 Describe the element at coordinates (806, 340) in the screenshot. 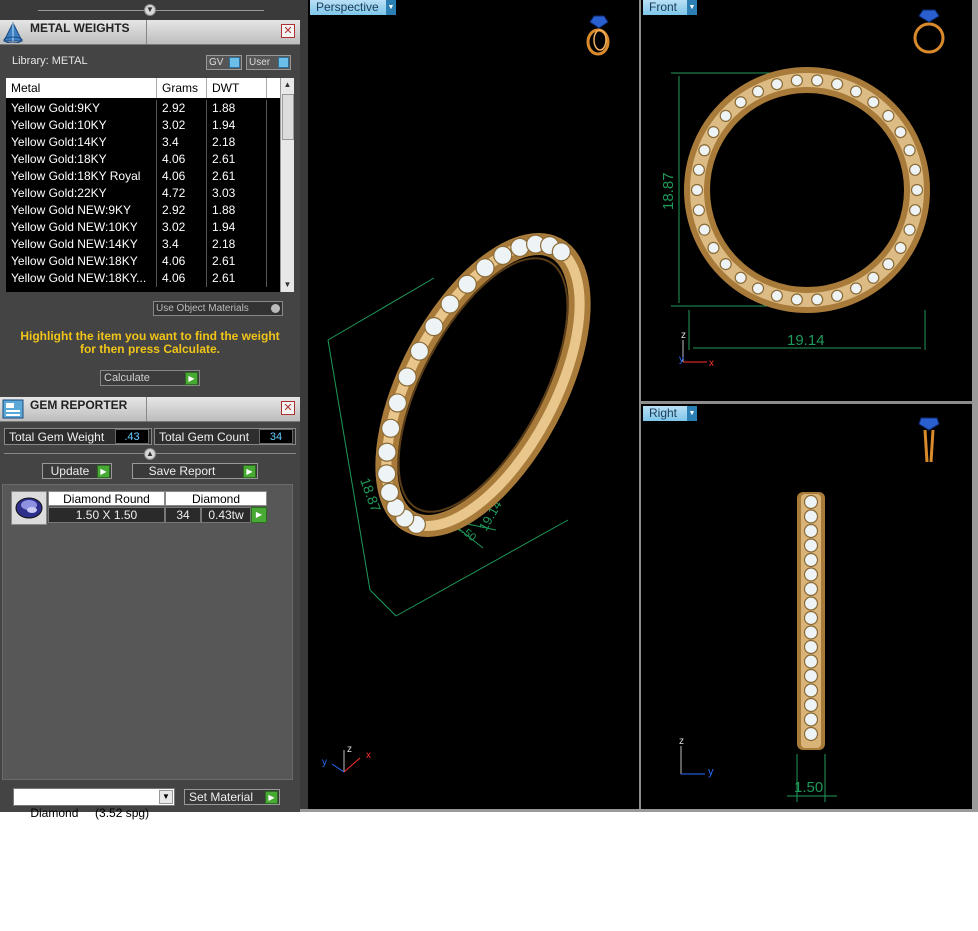

I see `front-dim-width: 19.14` at that location.